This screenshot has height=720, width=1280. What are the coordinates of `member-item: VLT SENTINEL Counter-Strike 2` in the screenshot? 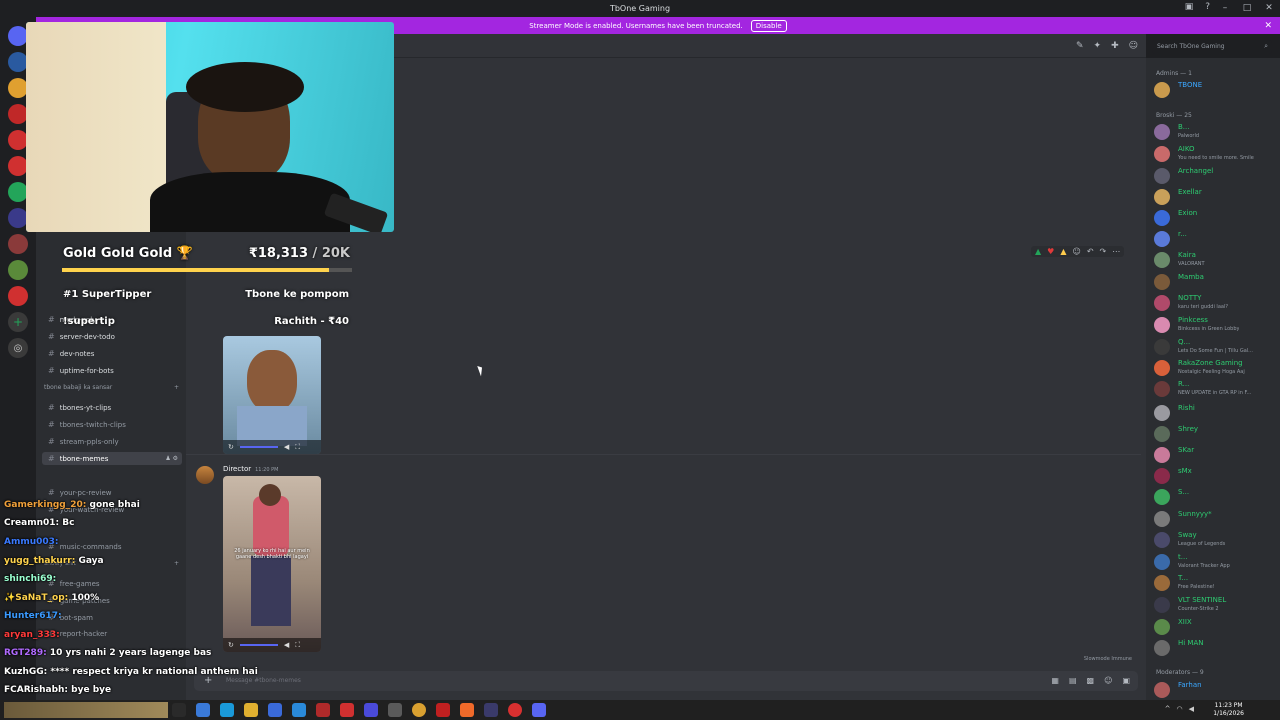 It's located at (1216, 605).